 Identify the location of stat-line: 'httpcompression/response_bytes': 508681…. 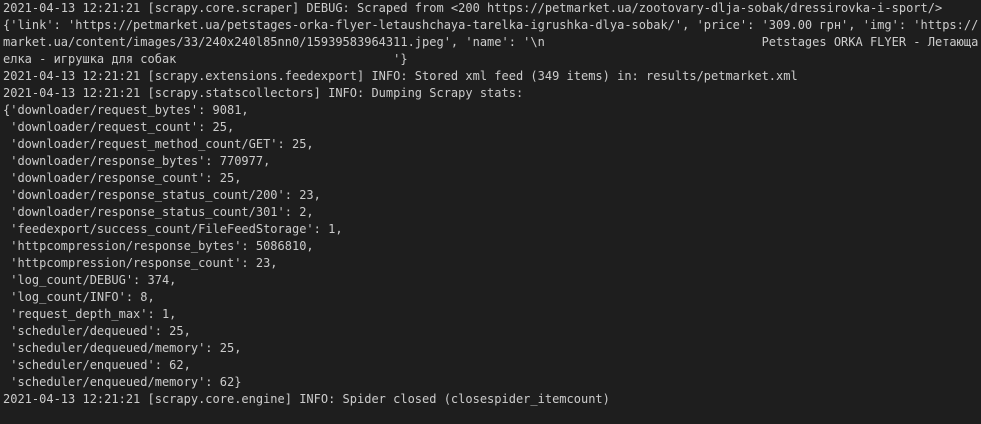
(158, 246).